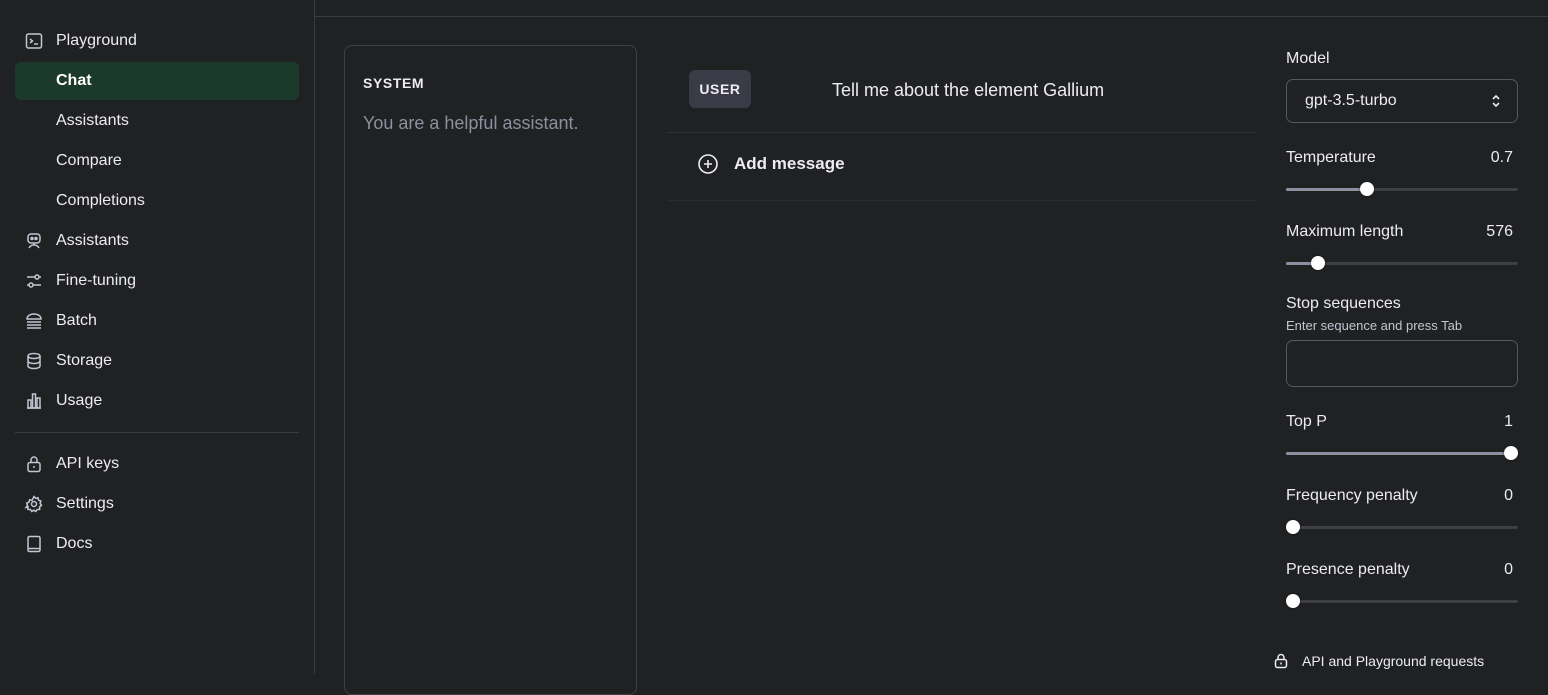 Image resolution: width=1548 pixels, height=695 pixels. I want to click on sidebar-divider, so click(157, 432).